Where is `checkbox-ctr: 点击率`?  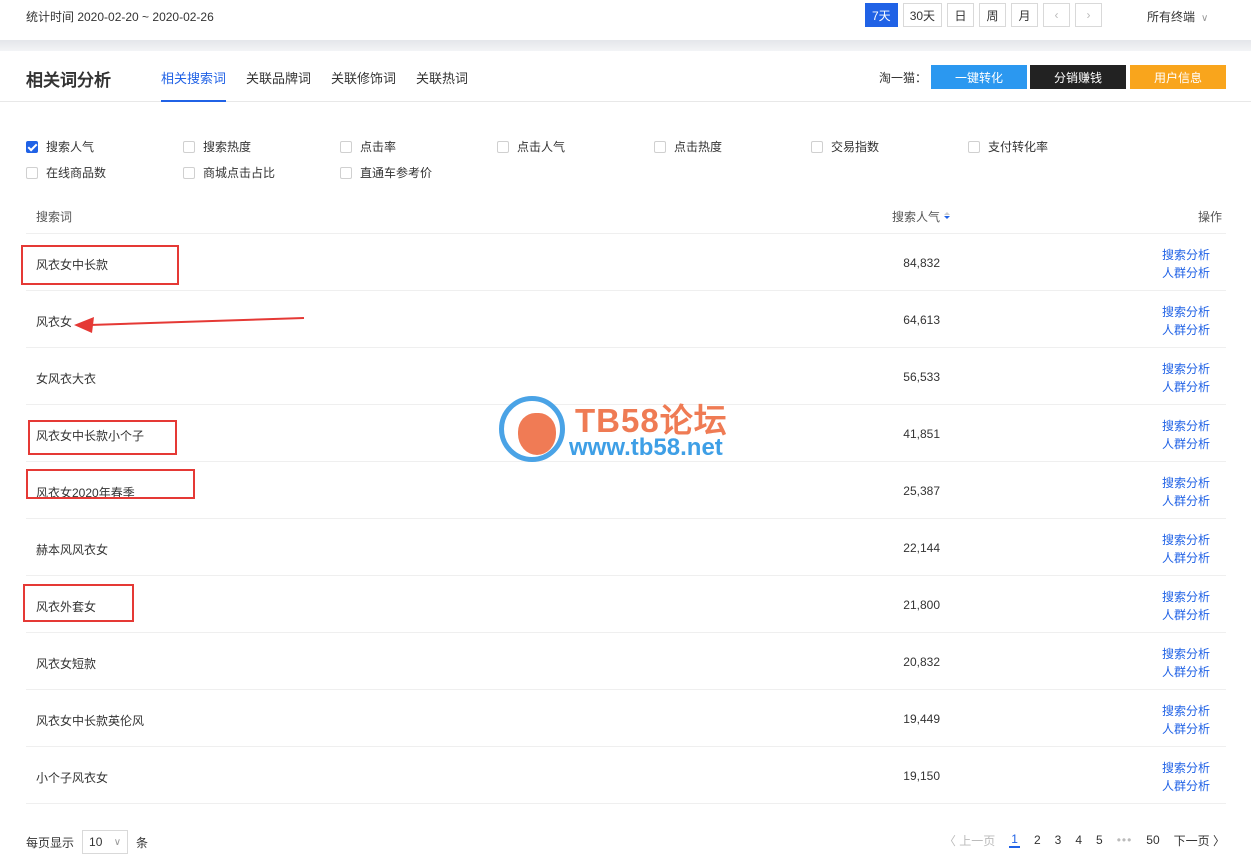
checkbox-ctr: 点击率 is located at coordinates (368, 146).